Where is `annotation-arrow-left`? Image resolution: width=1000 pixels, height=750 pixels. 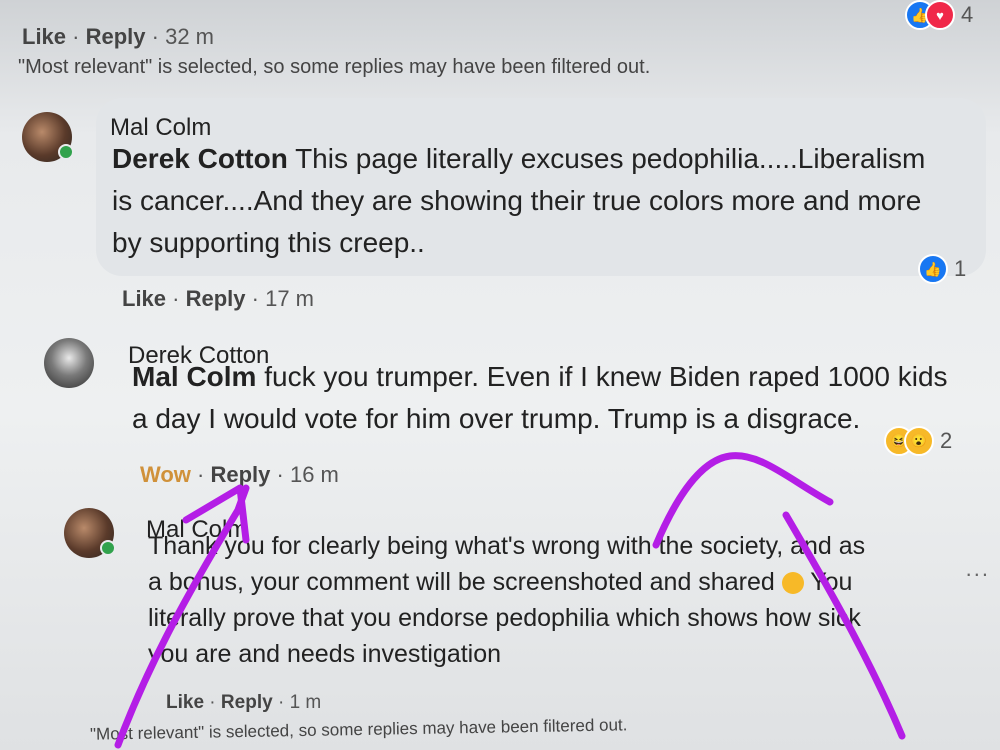 annotation-arrow-left is located at coordinates (182, 616).